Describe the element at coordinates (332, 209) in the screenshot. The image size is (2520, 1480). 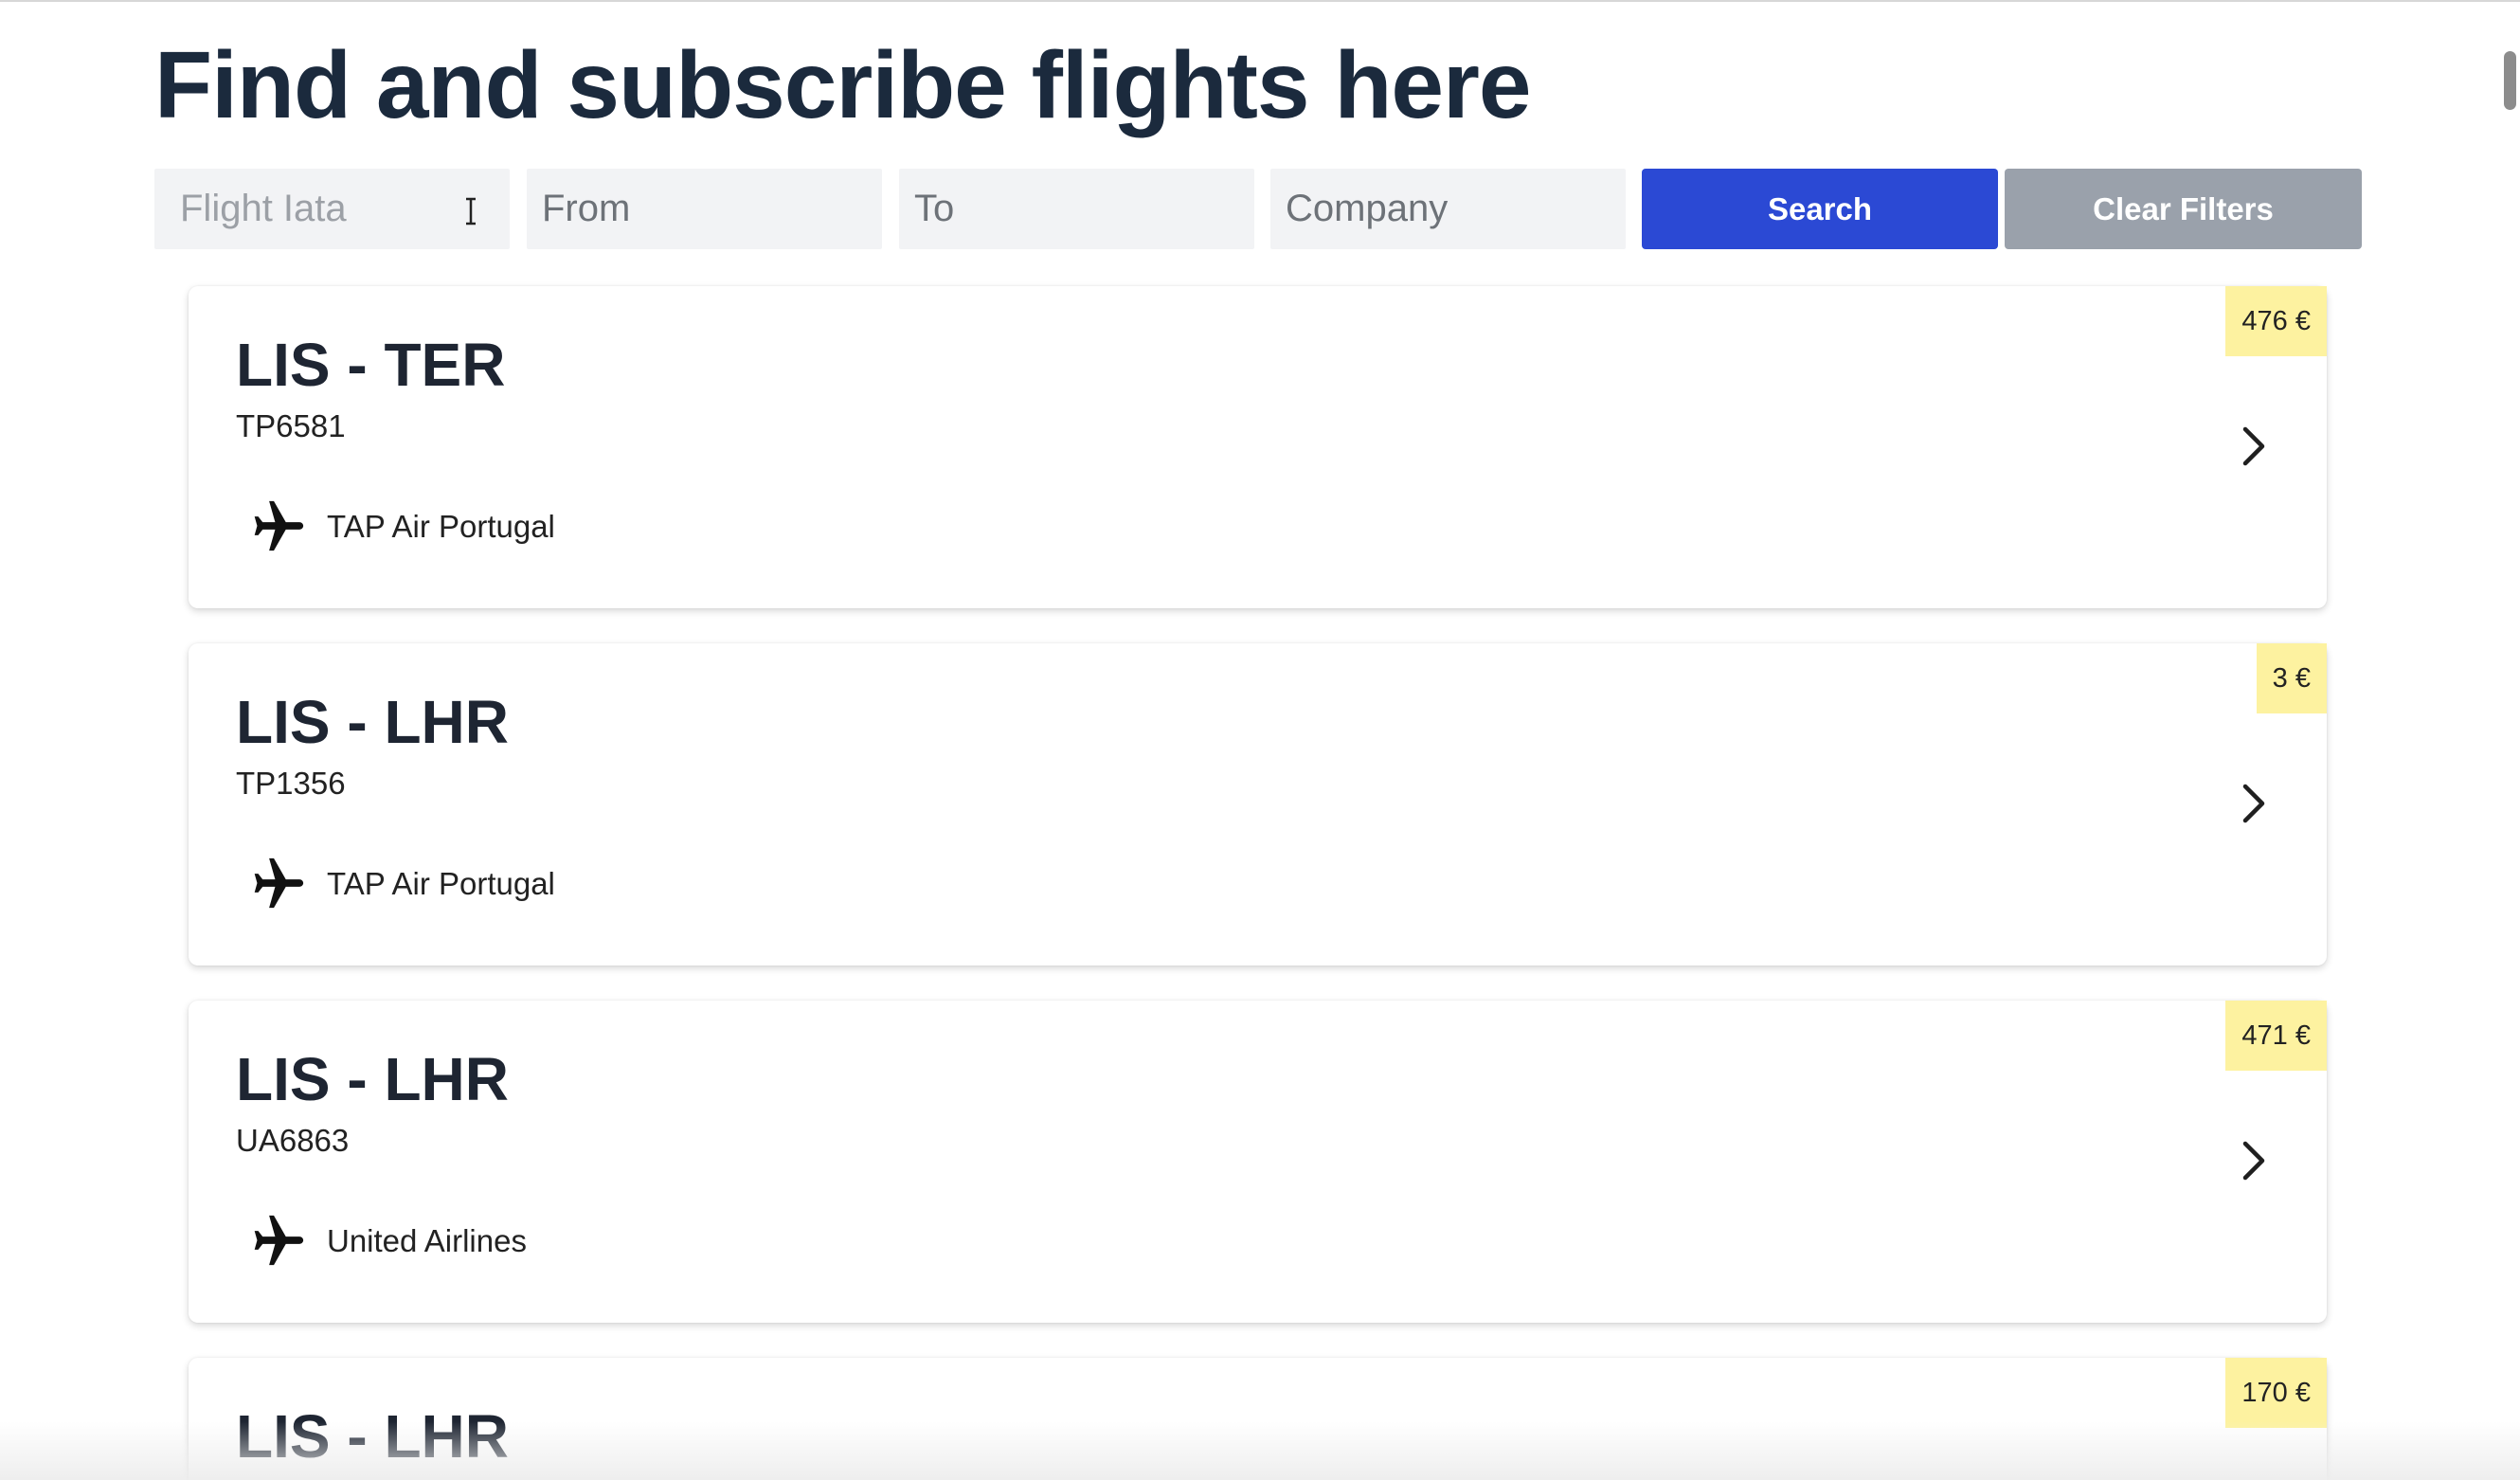
I see `flight-iata-input` at that location.